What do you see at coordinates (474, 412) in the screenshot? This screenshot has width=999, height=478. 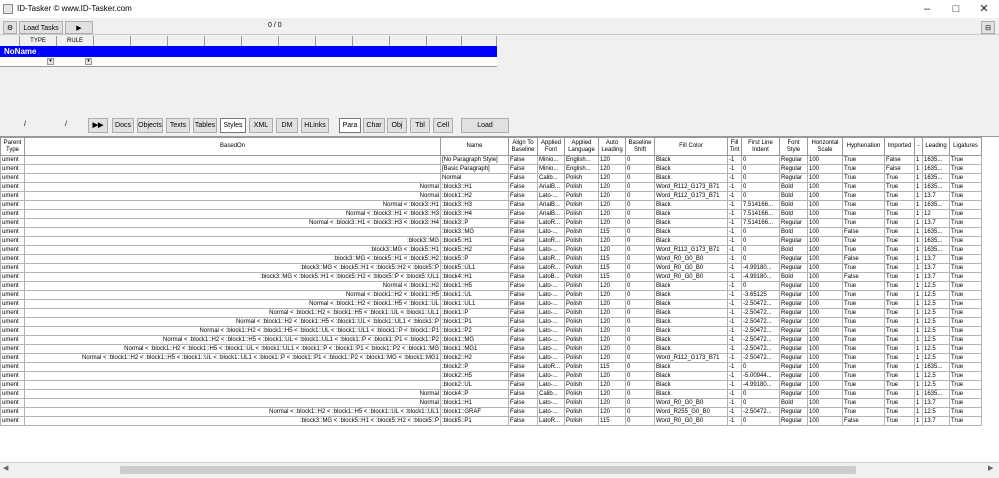 I see `table-cell: :block1::GRAF` at bounding box center [474, 412].